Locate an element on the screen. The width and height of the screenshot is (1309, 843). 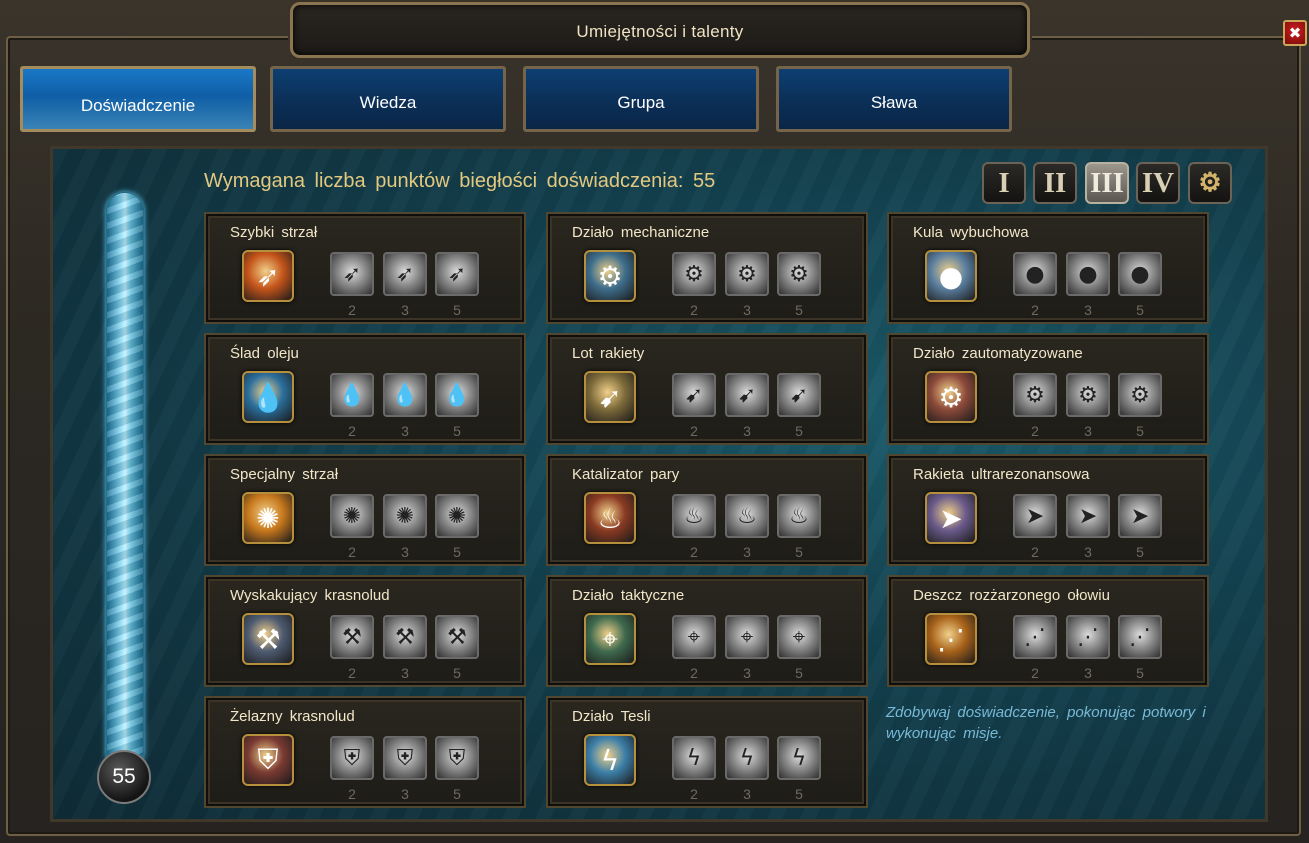
oil-drop-icon: 💧 is located at coordinates (268, 397).